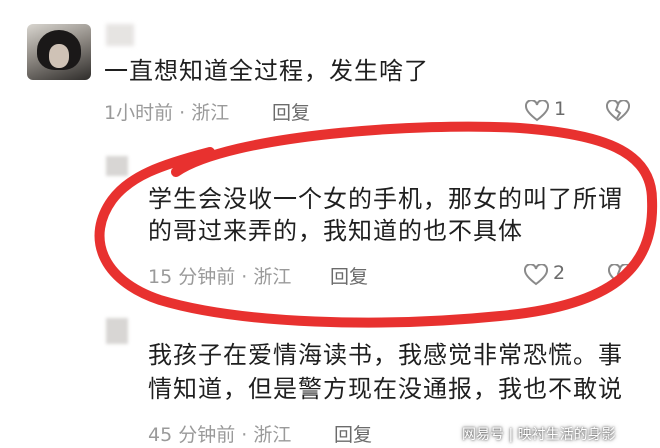 The height and width of the screenshot is (448, 660). I want to click on comment-2-meta: 15 分钟前 · 浙江, so click(219, 275).